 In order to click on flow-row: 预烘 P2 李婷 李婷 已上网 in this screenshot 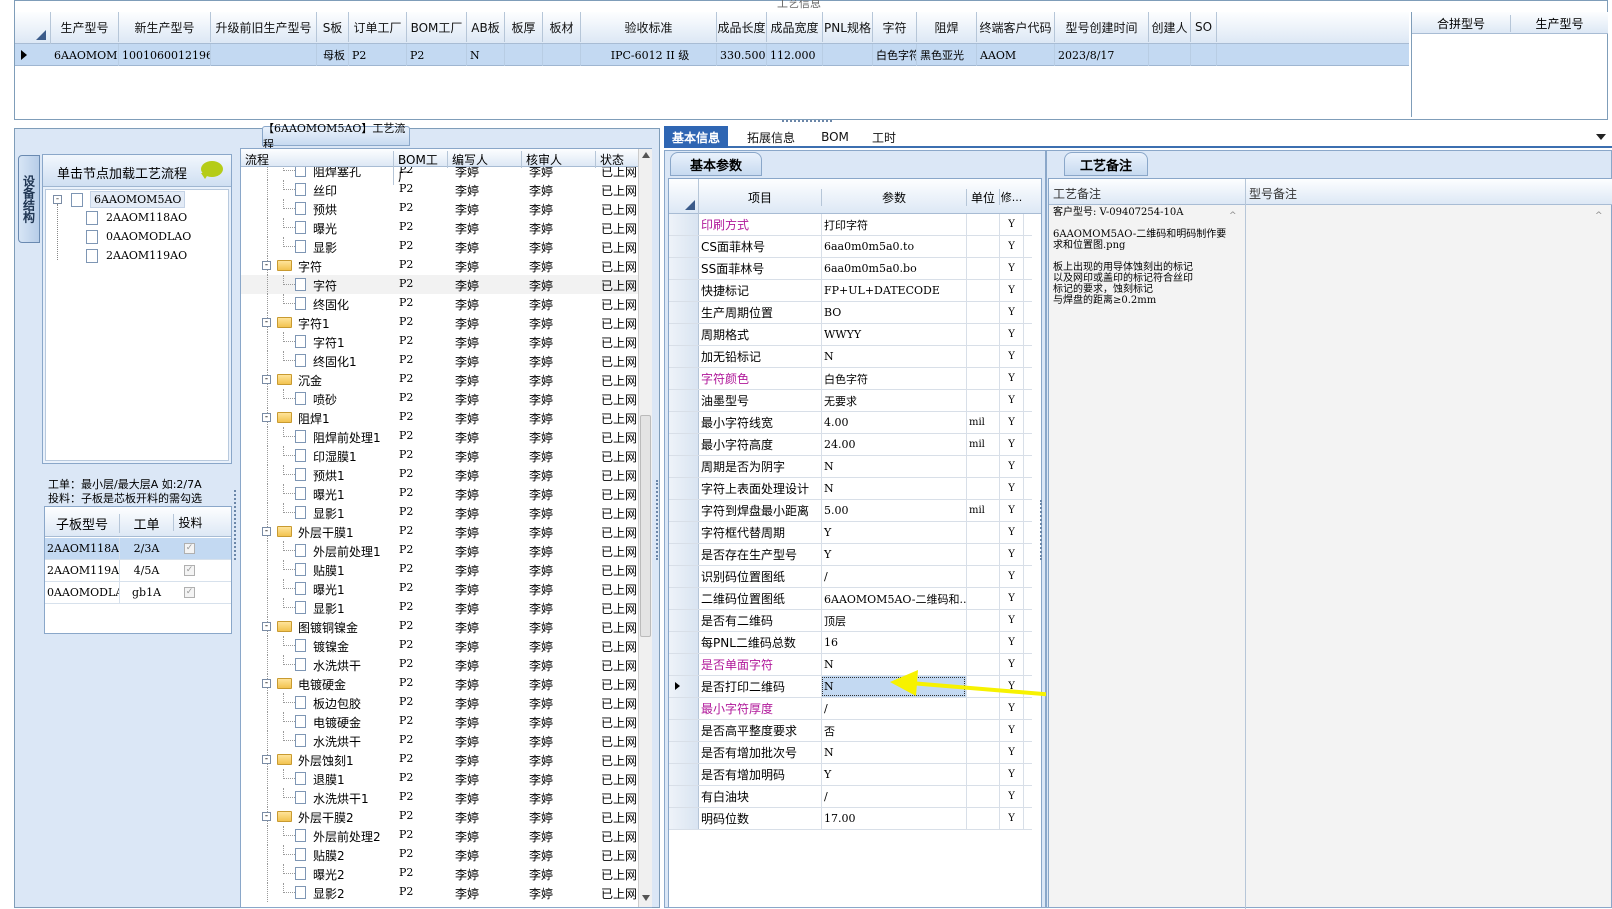, I will do `click(440, 208)`.